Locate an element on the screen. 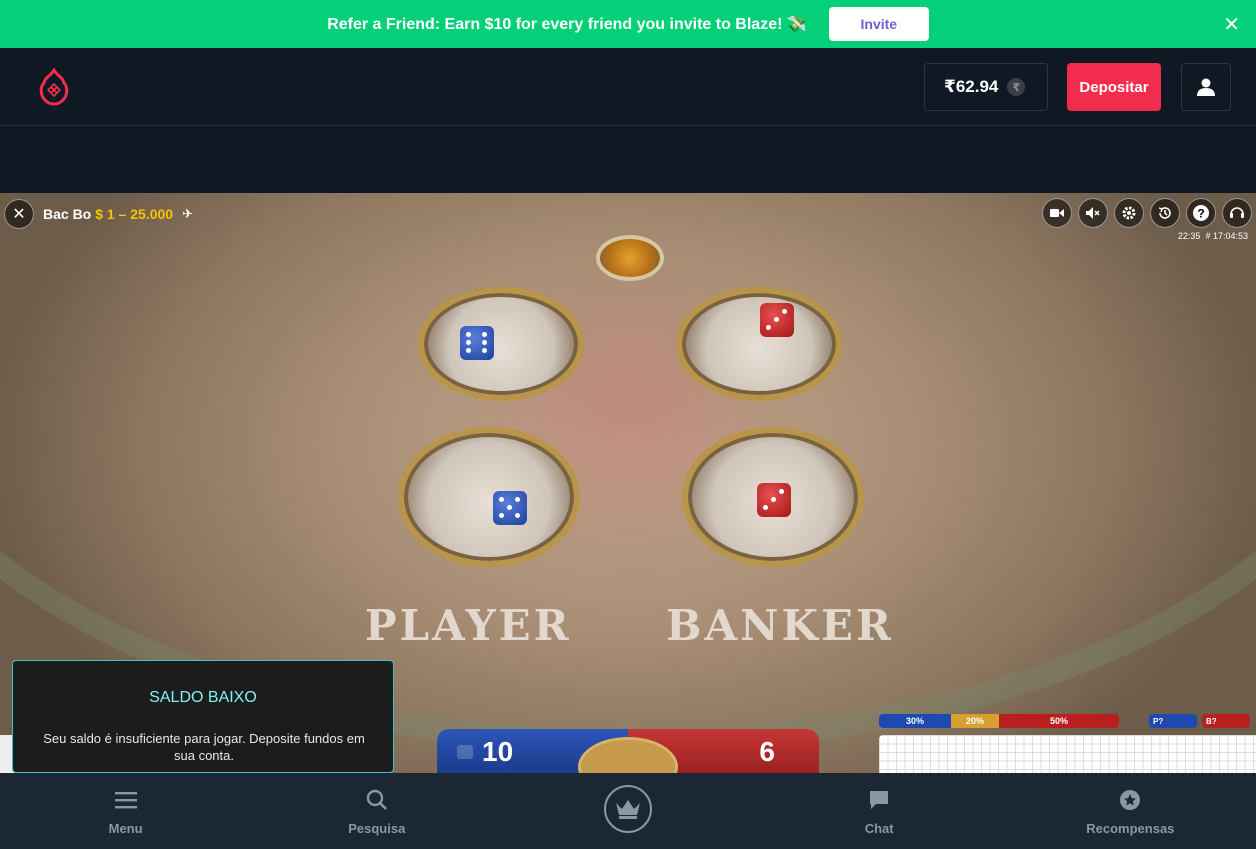 The image size is (1256, 849). game-name: Bac Bo is located at coordinates (67, 214).